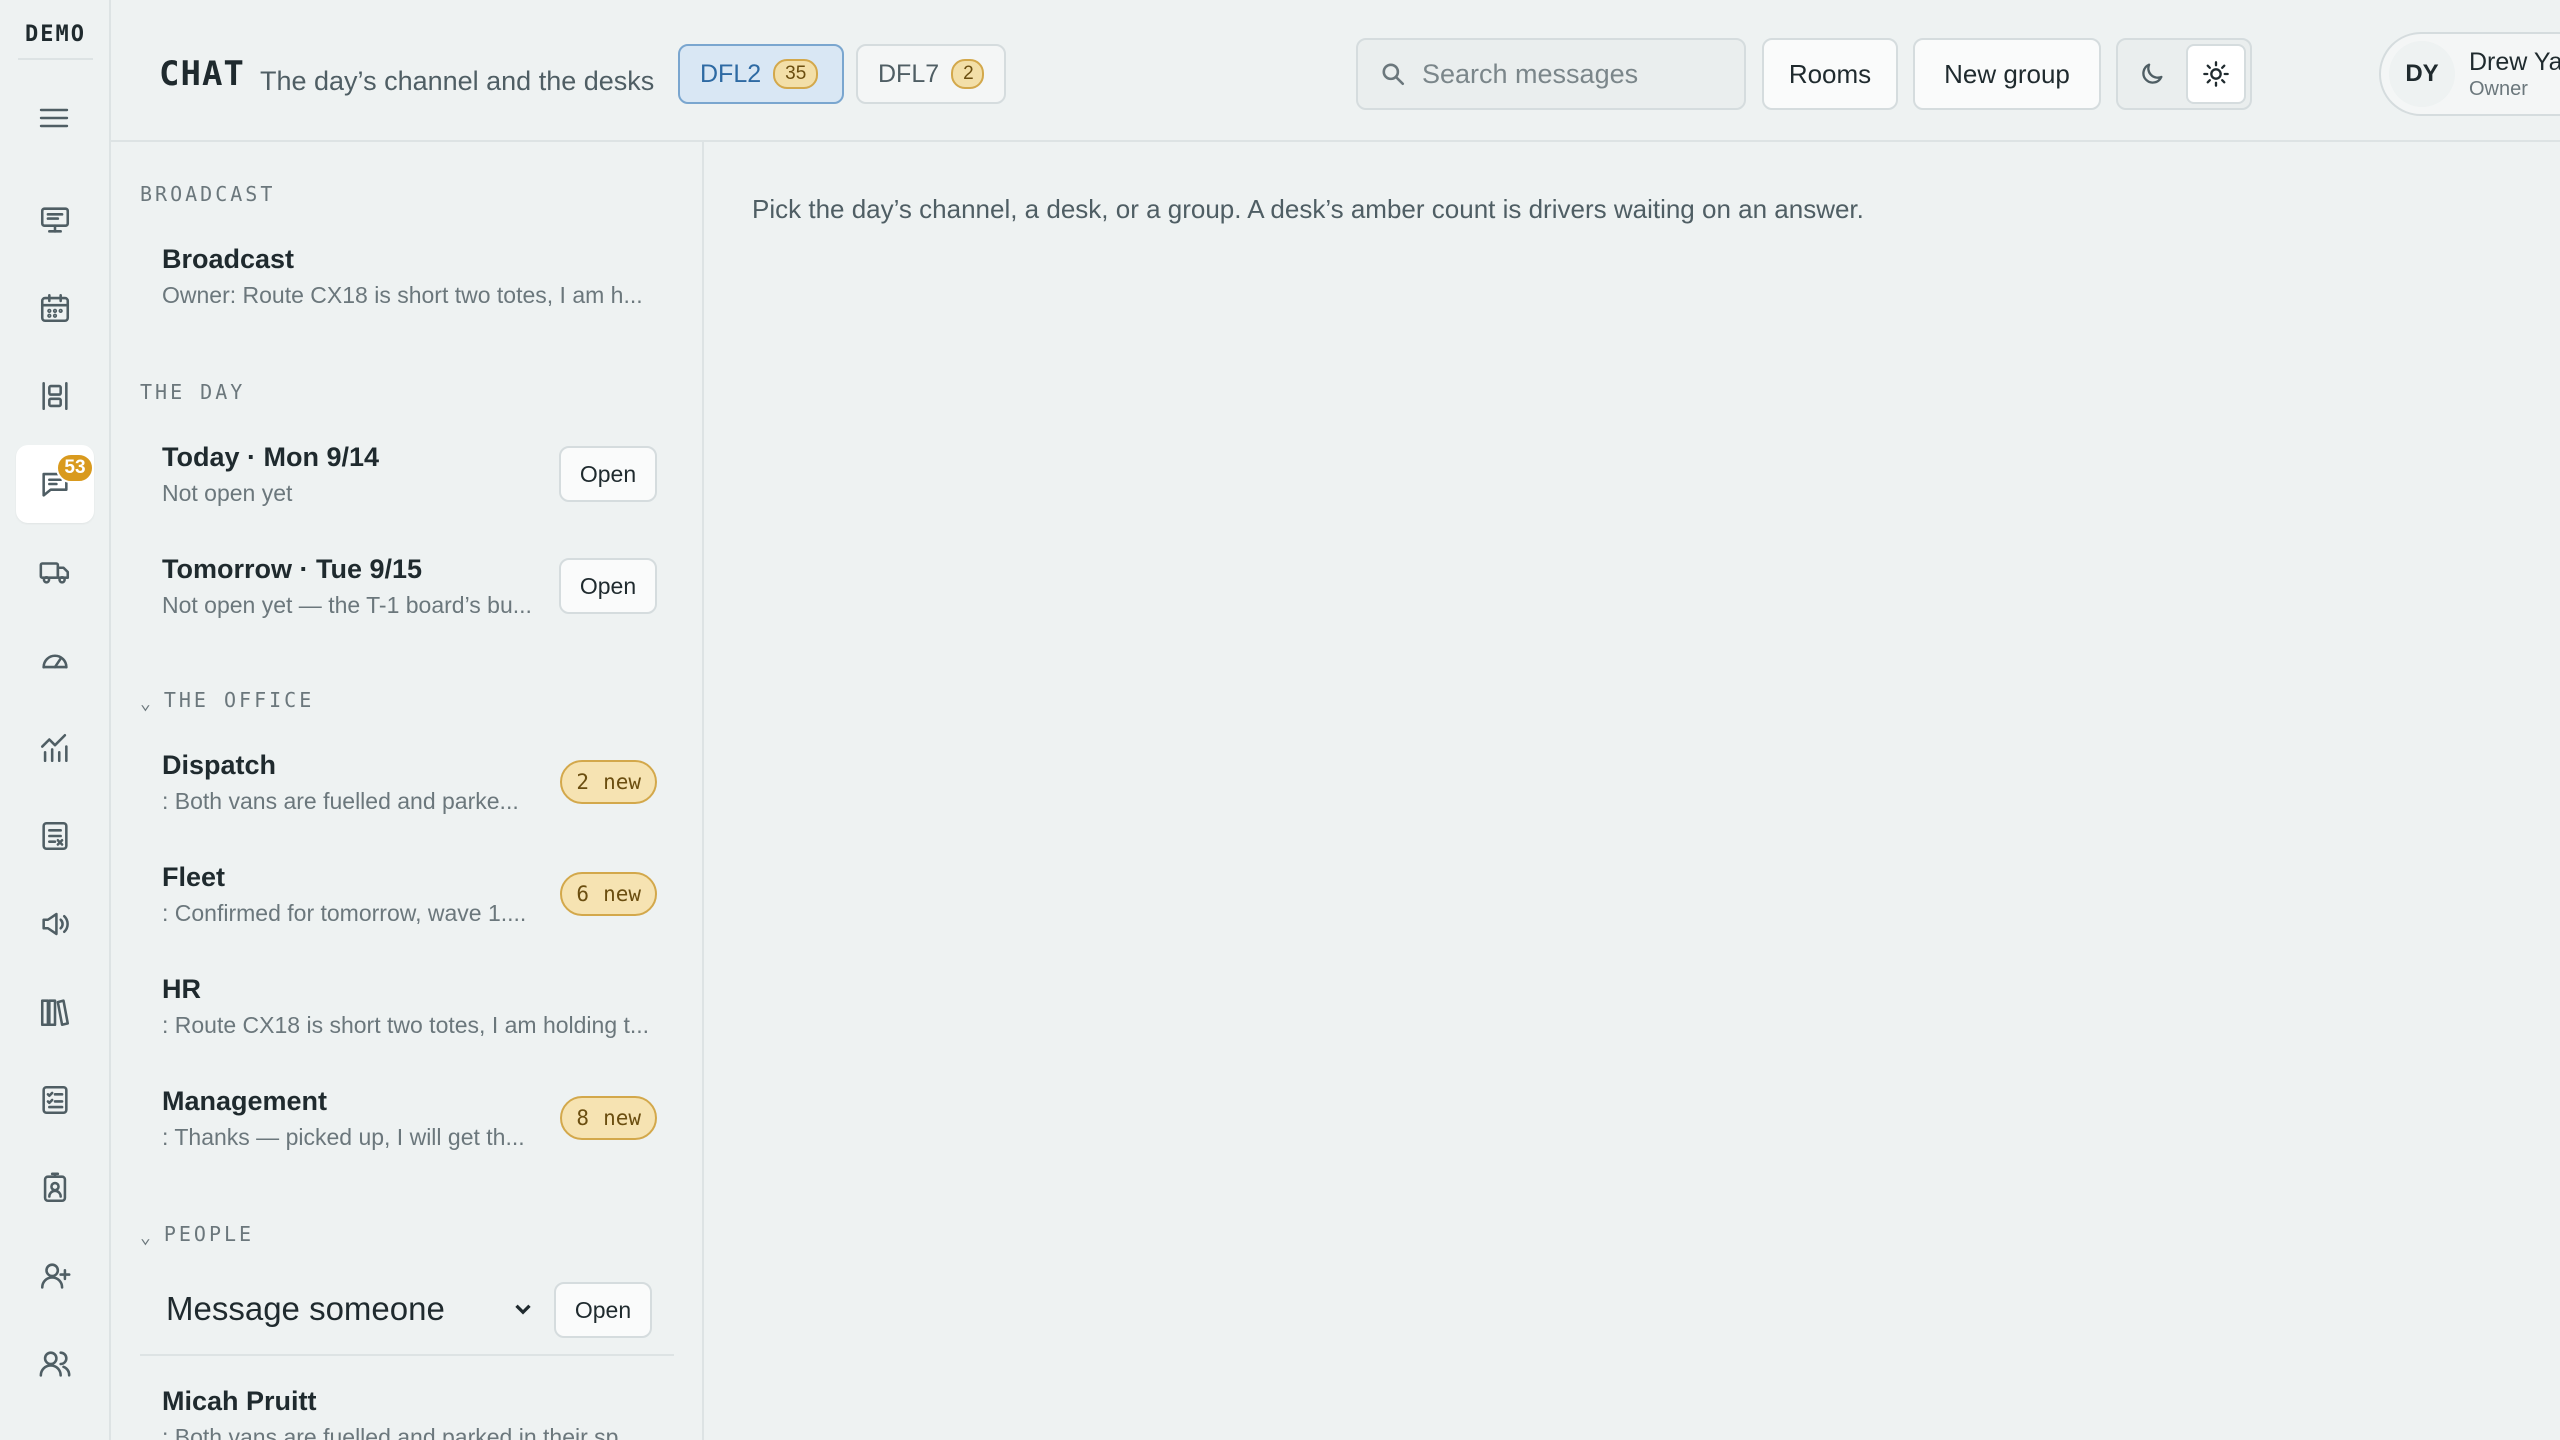 This screenshot has height=1440, width=2560. What do you see at coordinates (55, 308) in the screenshot?
I see `nav-calendar` at bounding box center [55, 308].